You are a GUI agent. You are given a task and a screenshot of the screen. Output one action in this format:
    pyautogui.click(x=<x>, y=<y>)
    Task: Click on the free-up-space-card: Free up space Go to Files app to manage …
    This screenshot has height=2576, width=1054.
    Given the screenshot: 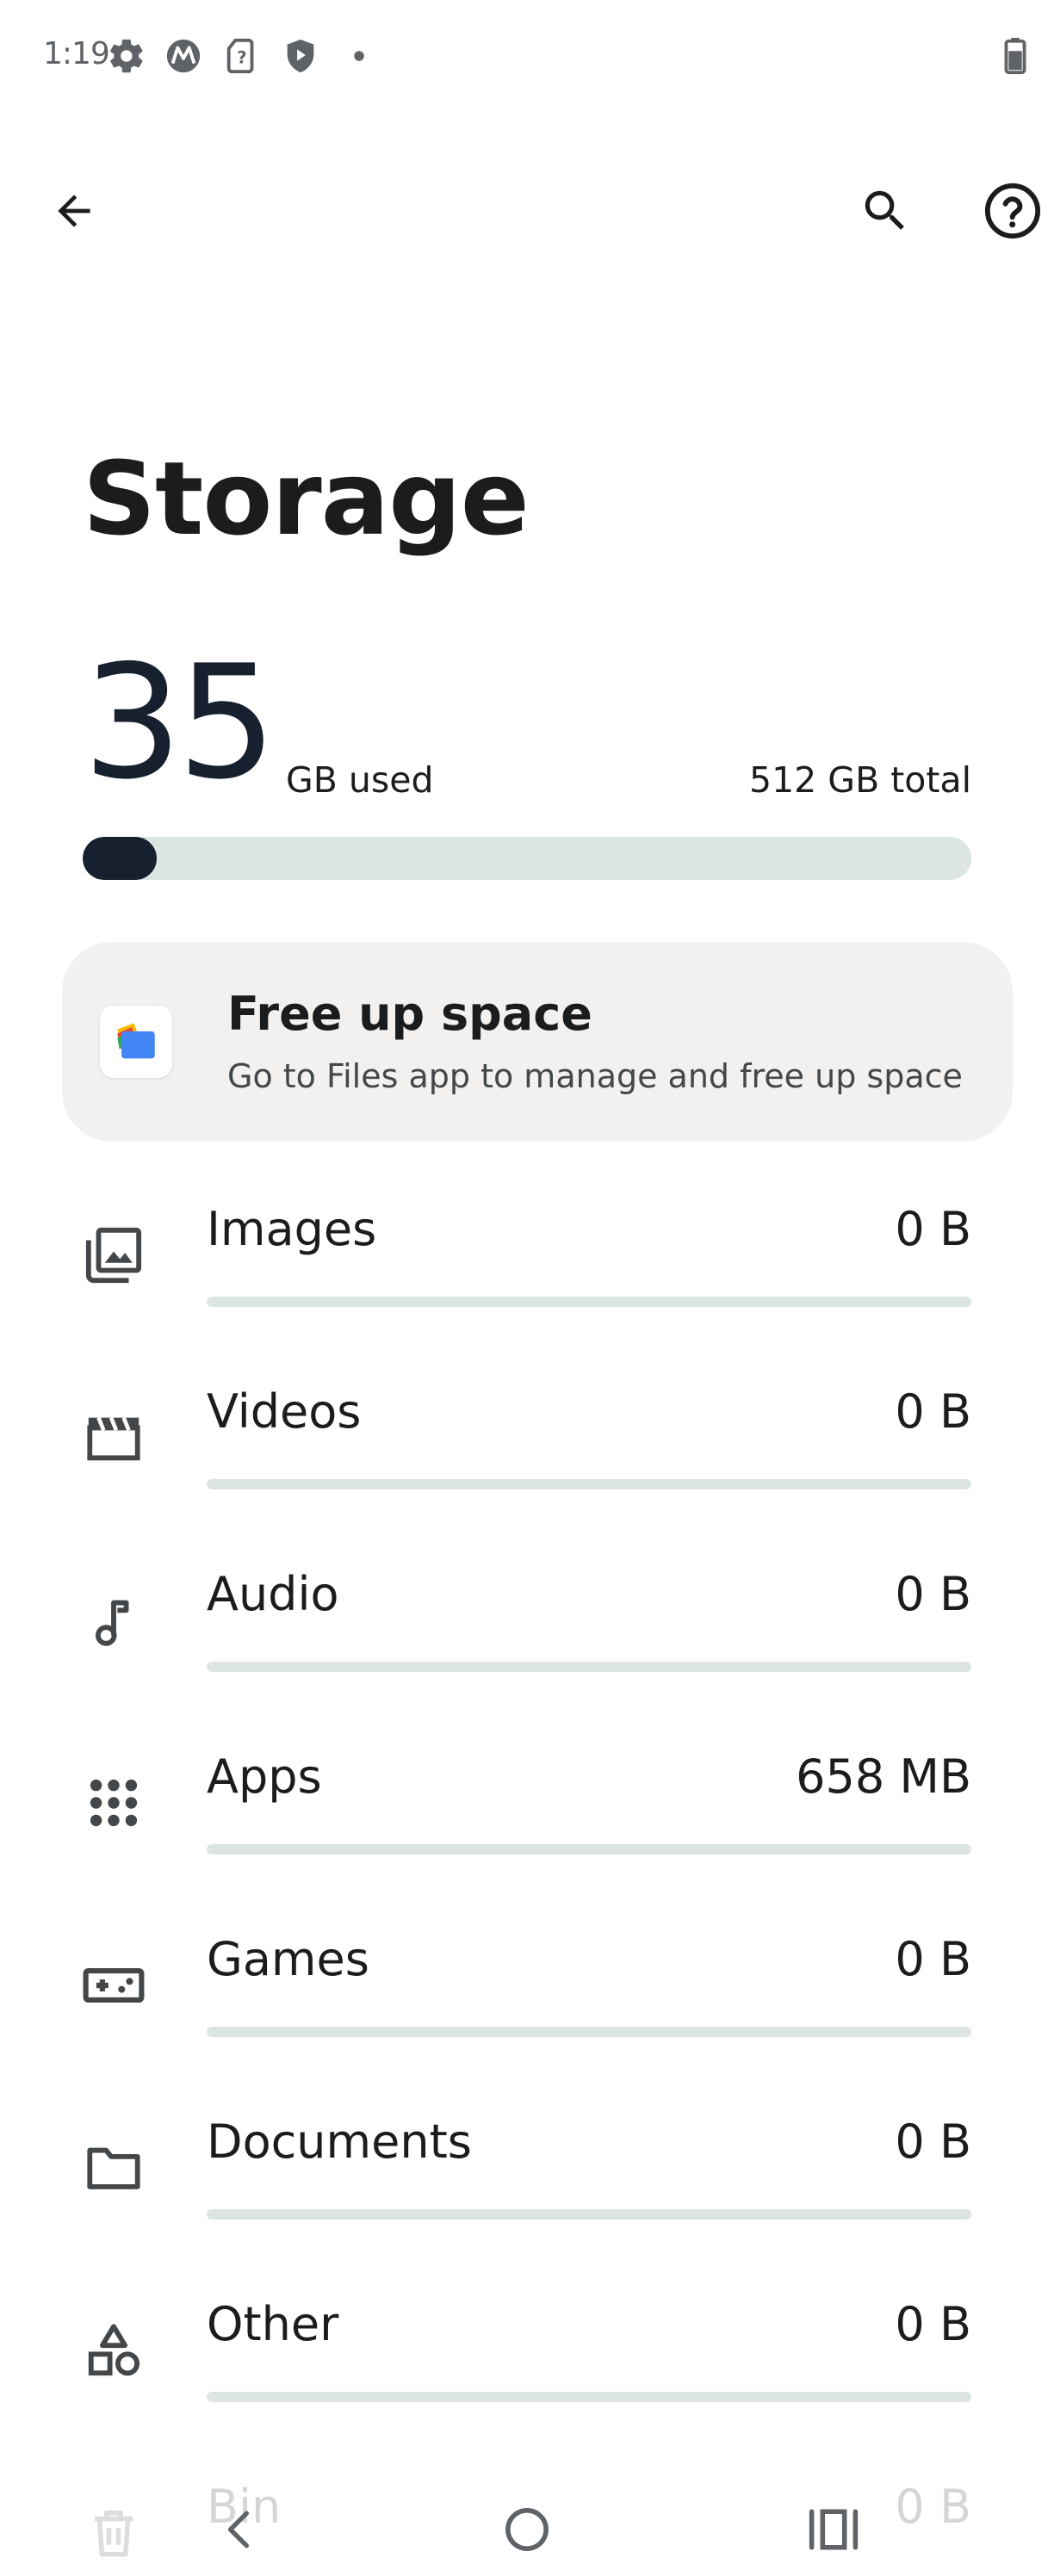 What is the action you would take?
    pyautogui.click(x=538, y=1042)
    